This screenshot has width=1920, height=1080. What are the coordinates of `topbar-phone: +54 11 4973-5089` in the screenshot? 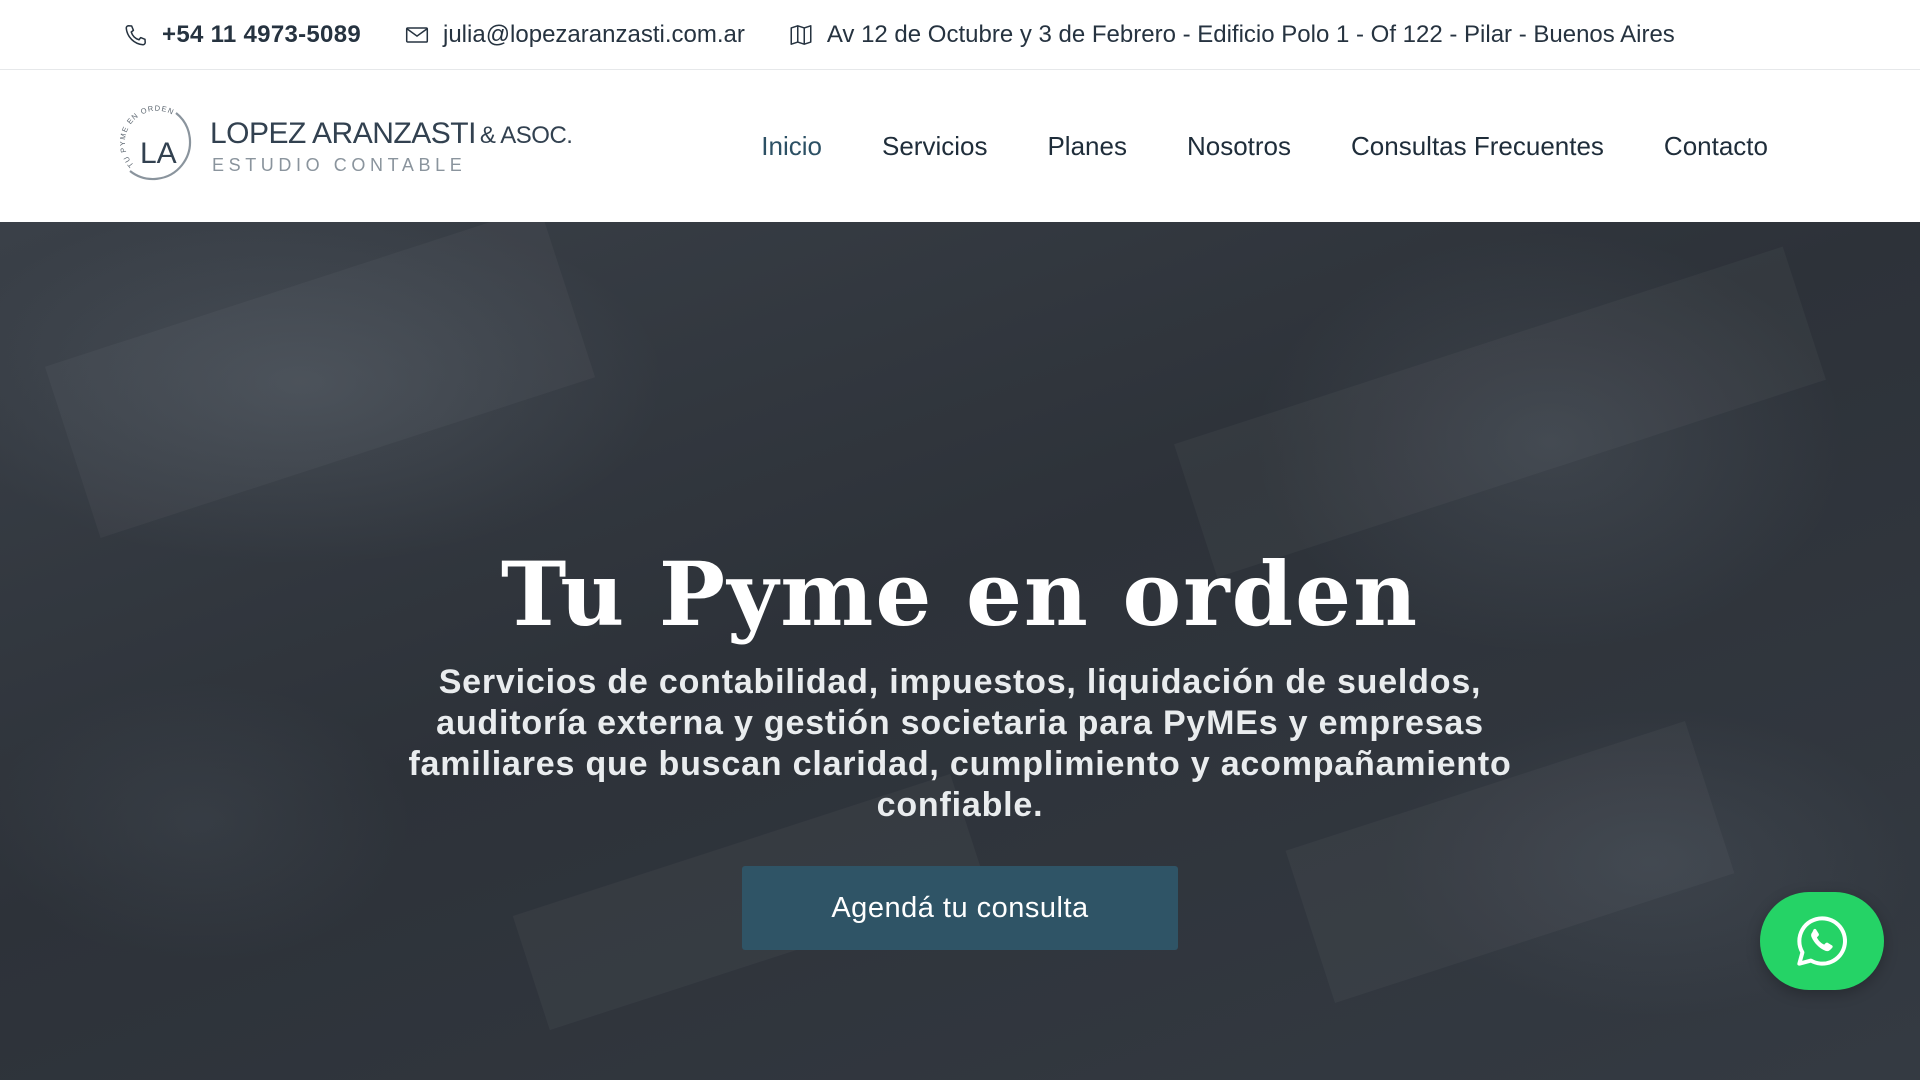 It's located at (241, 35).